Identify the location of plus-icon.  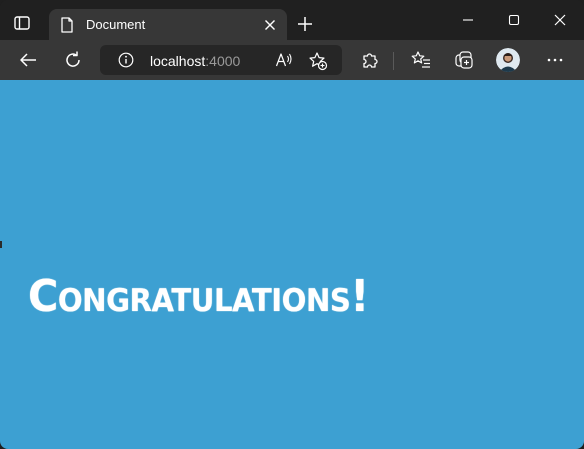
(305, 24).